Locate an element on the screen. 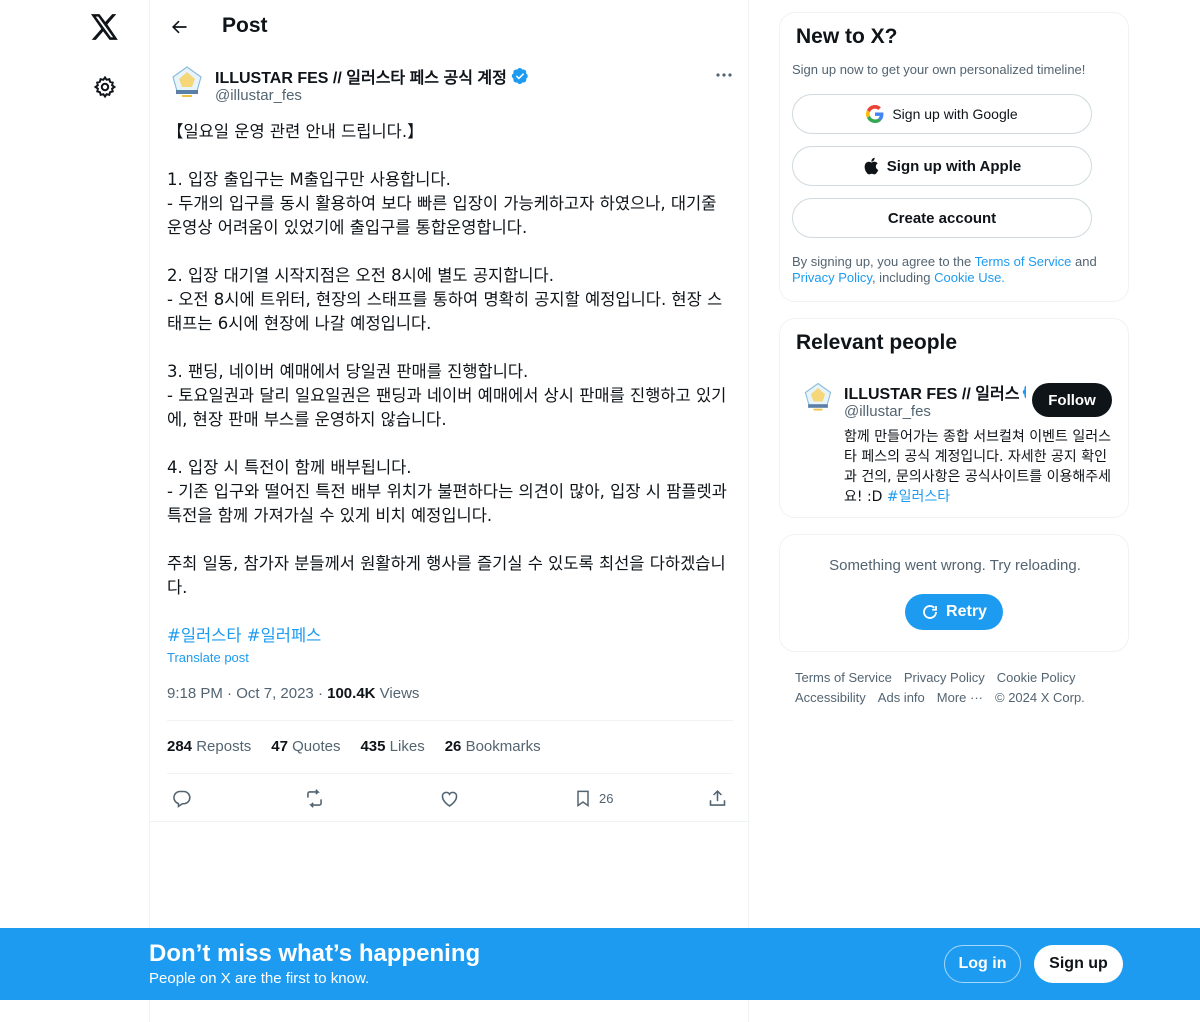 This screenshot has height=1022, width=1200. post-time: 9:18 PM is located at coordinates (195, 693).